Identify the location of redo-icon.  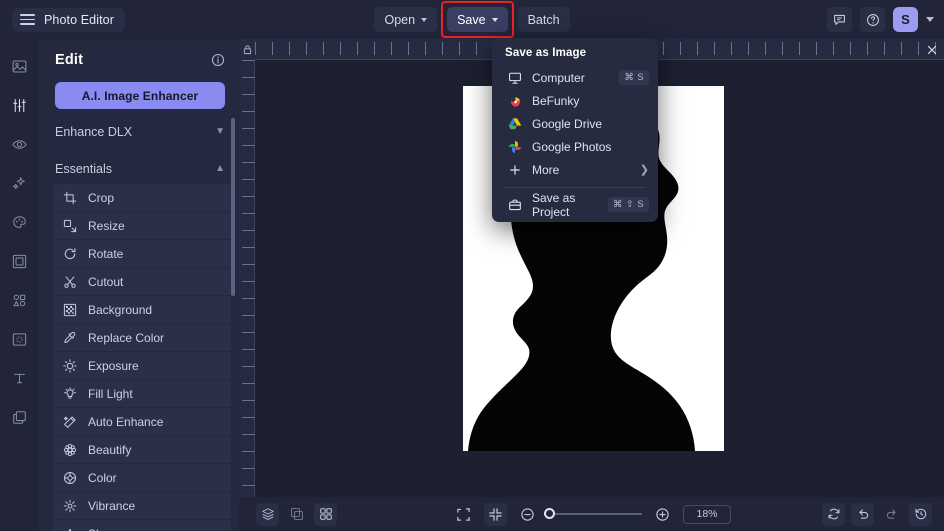
(891, 514).